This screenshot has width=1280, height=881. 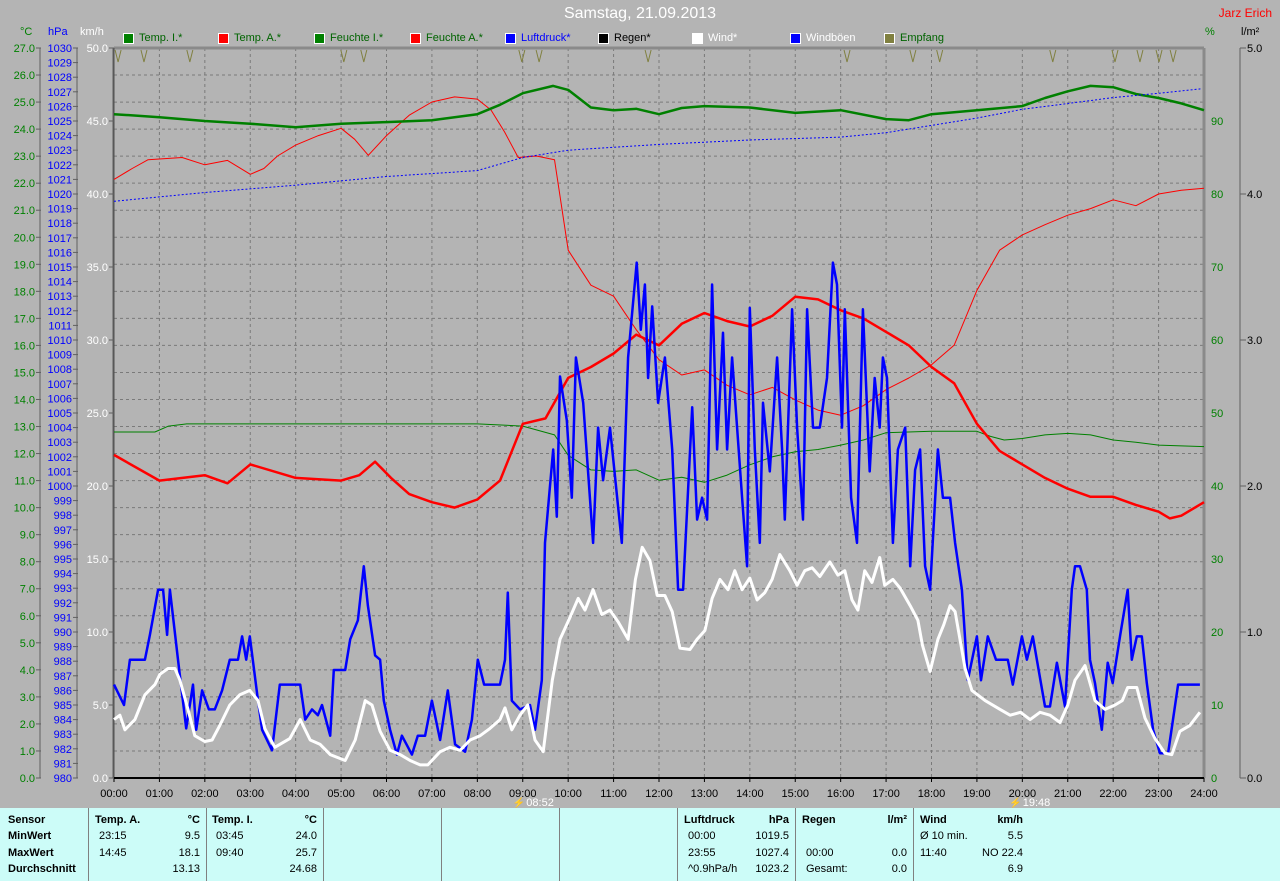 What do you see at coordinates (26, 32) in the screenshot?
I see `unit-temp: °C` at bounding box center [26, 32].